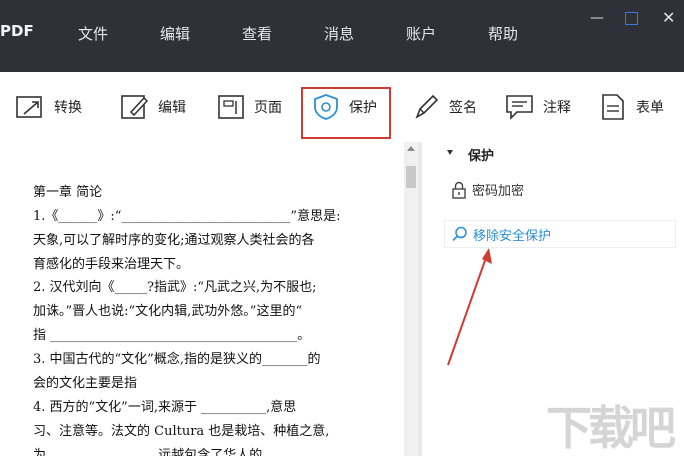 The image size is (684, 458). Describe the element at coordinates (231, 107) in the screenshot. I see `page-icon` at that location.